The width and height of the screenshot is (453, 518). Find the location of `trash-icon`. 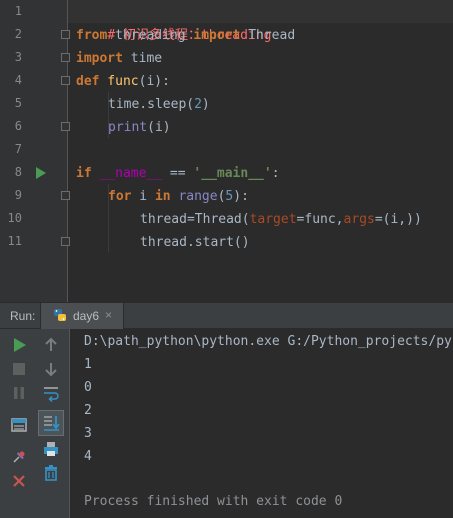

trash-icon is located at coordinates (51, 473).